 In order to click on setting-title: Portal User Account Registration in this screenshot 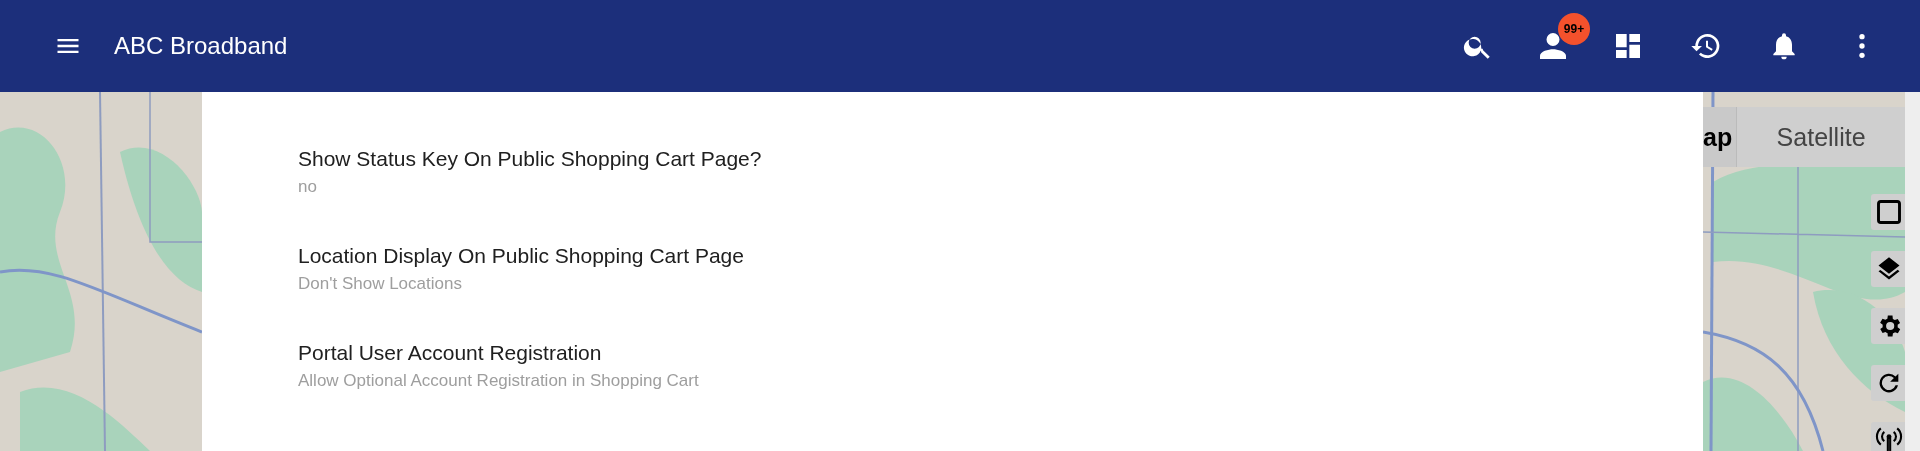, I will do `click(450, 353)`.